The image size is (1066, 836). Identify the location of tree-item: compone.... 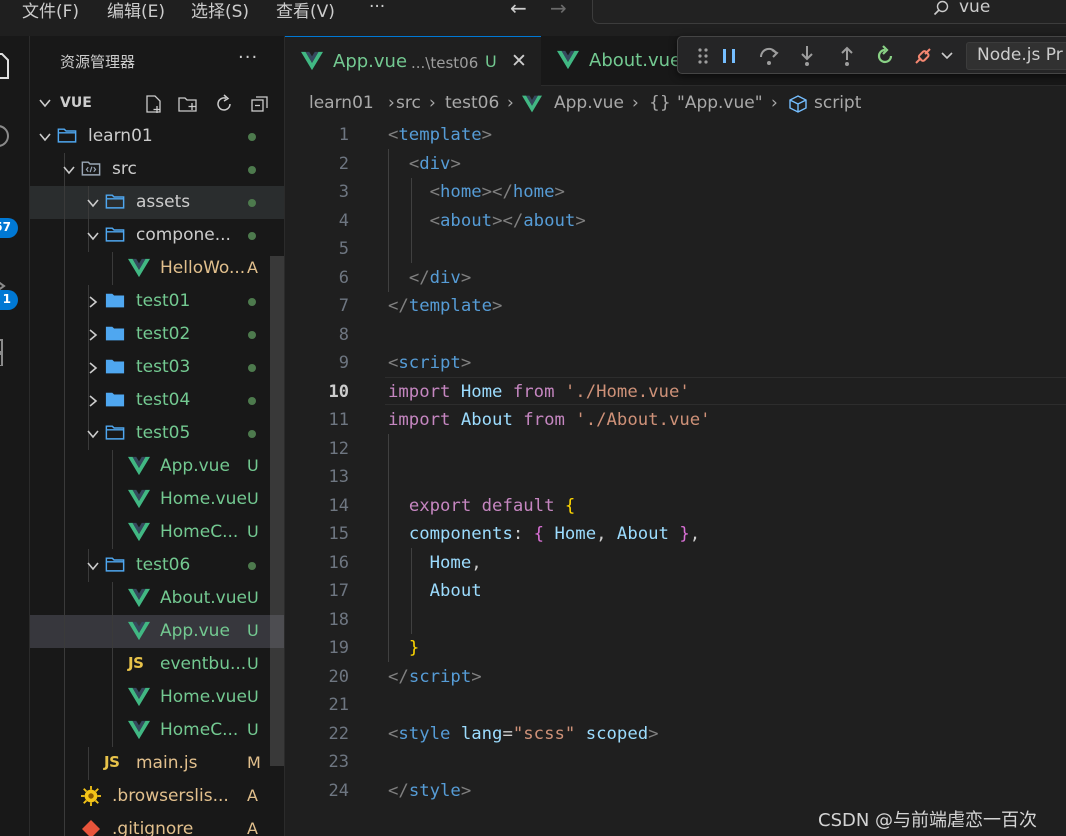
(157, 235).